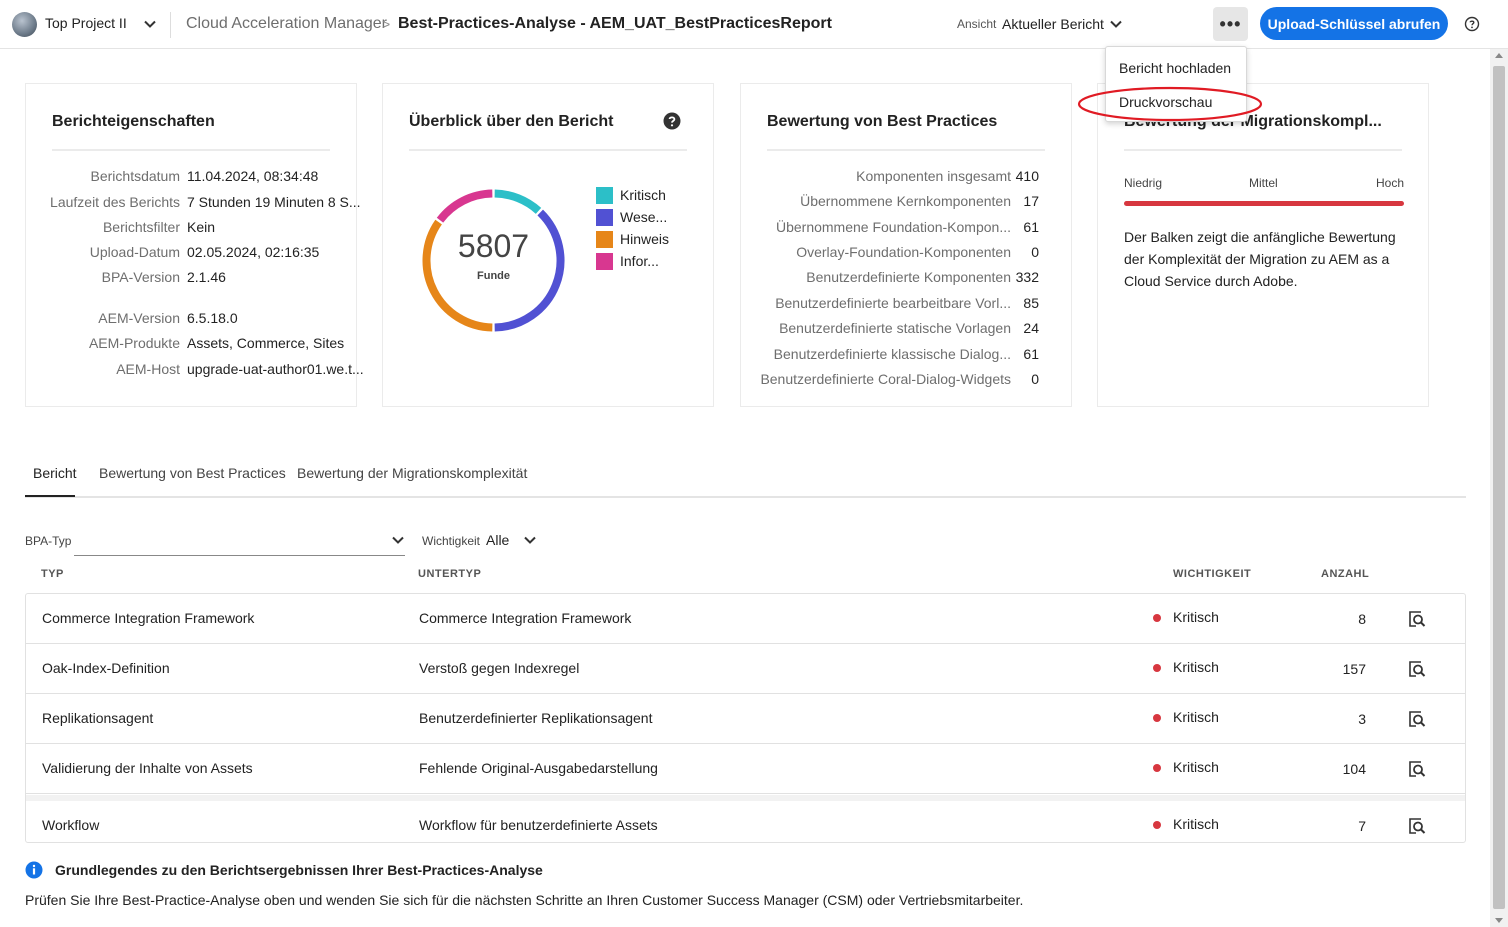 This screenshot has height=927, width=1508. I want to click on metric-row: Overlay-Foundation-Komponenten 0, so click(907, 254).